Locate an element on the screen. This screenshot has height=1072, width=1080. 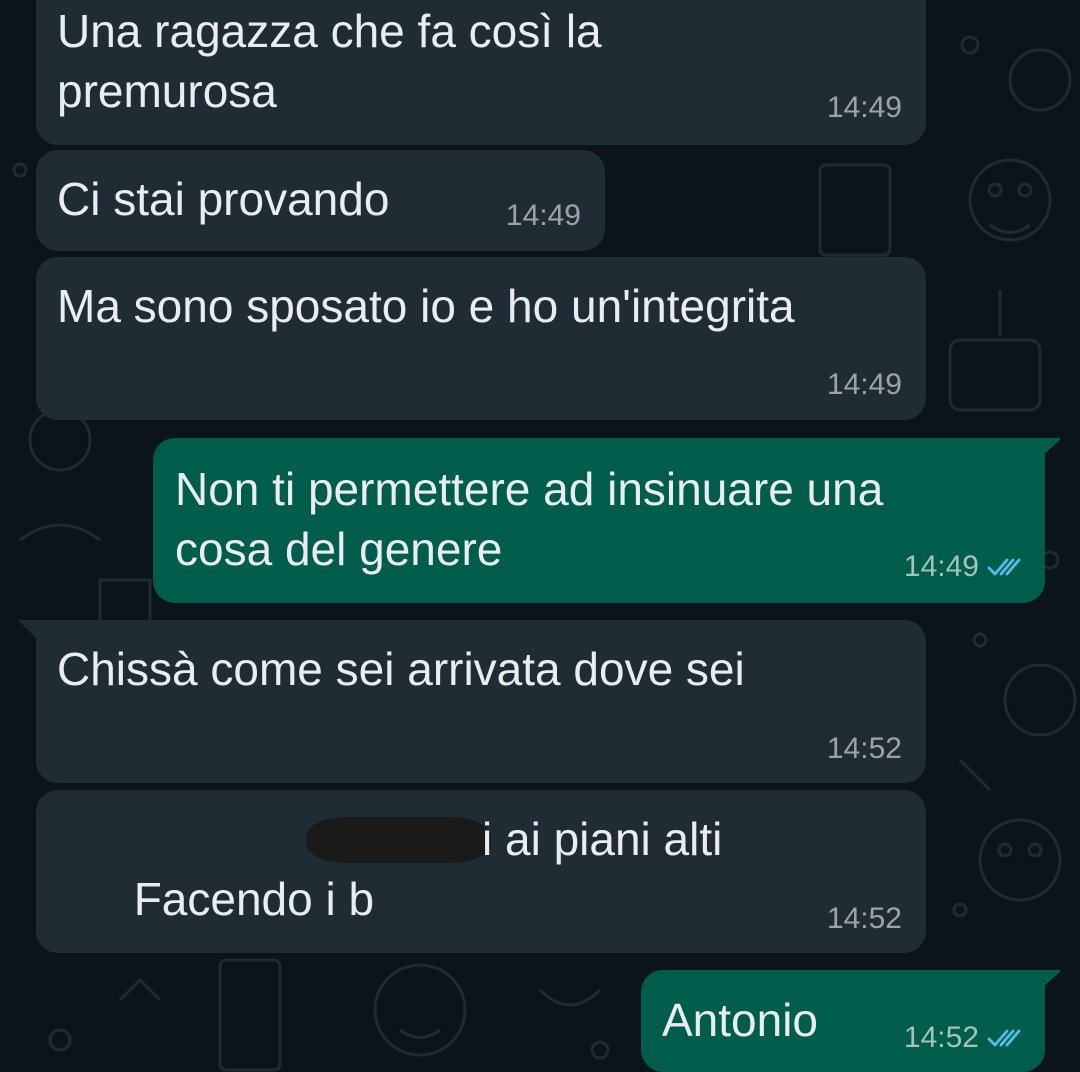
message-text: Antonio is located at coordinates (740, 1020).